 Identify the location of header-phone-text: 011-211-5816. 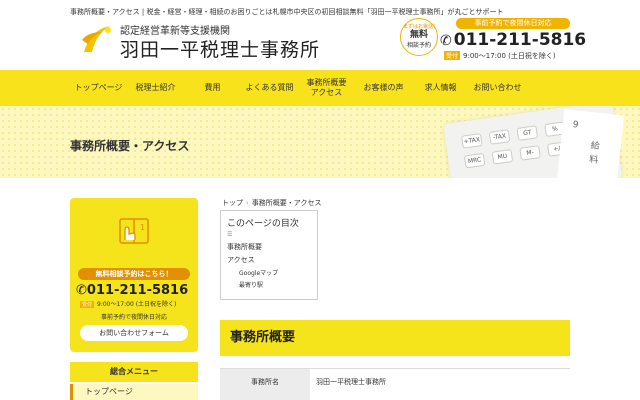
(520, 40).